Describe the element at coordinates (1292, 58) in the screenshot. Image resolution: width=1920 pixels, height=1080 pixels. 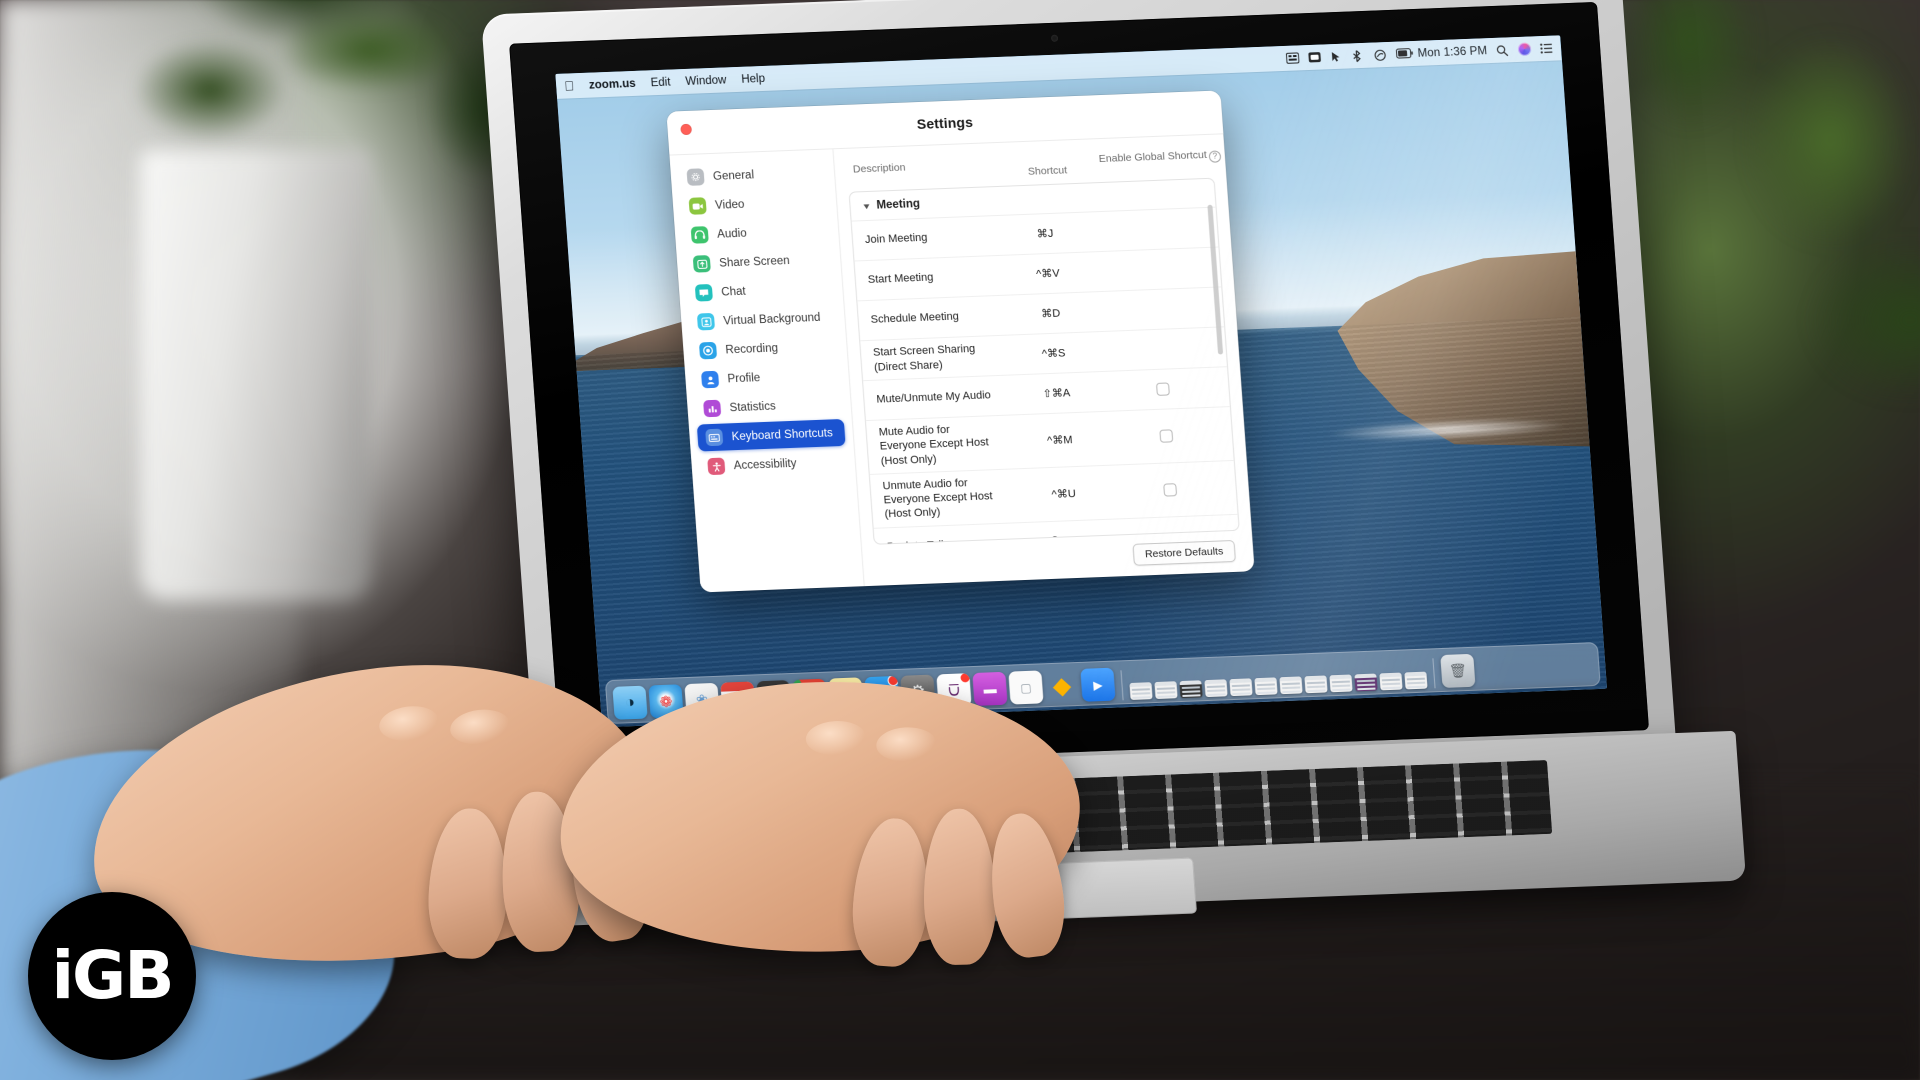
I see `keyboard-input-icon` at that location.